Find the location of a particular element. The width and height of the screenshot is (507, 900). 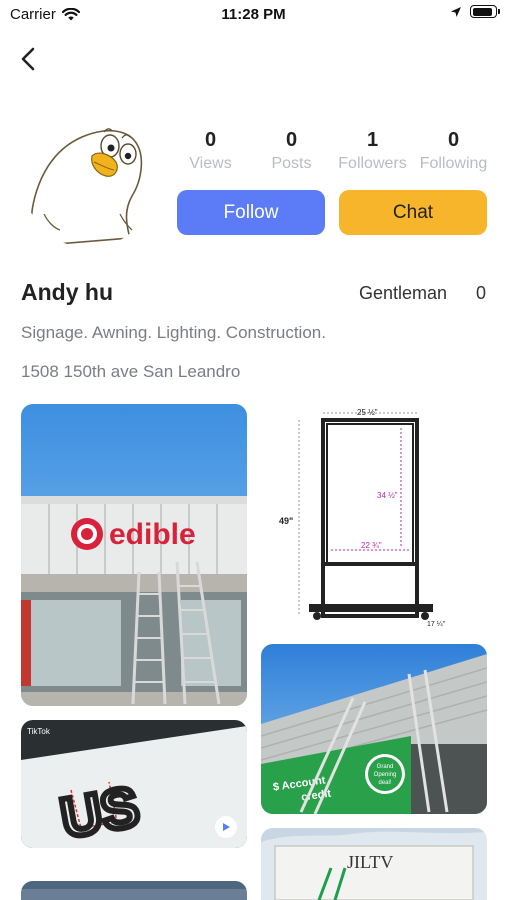

storefront-photo: edible is located at coordinates (134, 555).